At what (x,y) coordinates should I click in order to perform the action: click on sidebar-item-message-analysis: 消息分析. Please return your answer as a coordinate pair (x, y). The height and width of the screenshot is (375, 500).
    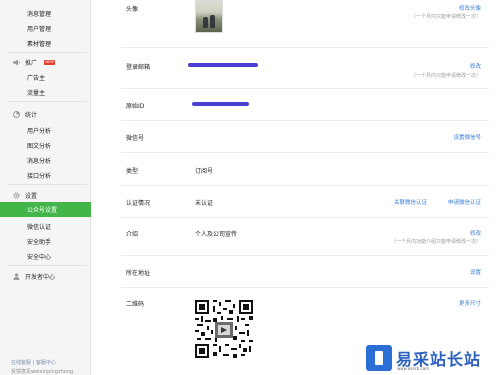
    Looking at the image, I should click on (39, 160).